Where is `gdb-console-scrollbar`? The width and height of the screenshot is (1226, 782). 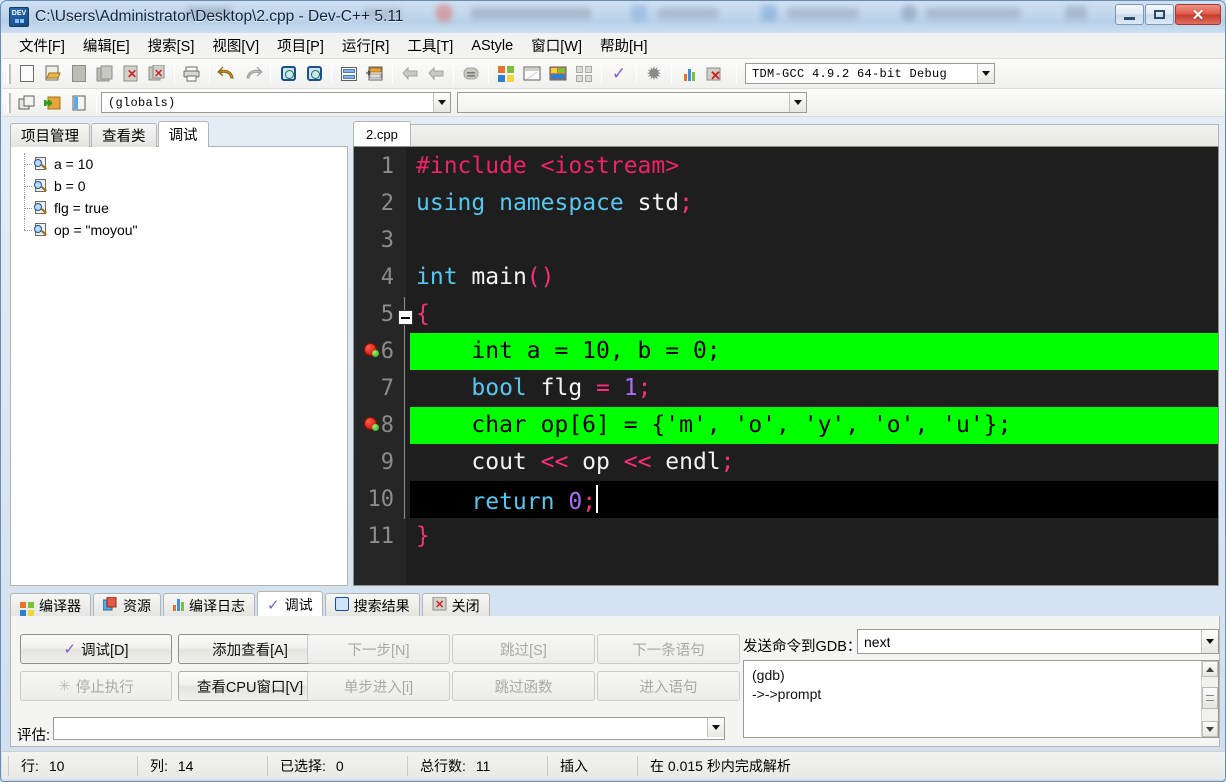
gdb-console-scrollbar is located at coordinates (1209, 699).